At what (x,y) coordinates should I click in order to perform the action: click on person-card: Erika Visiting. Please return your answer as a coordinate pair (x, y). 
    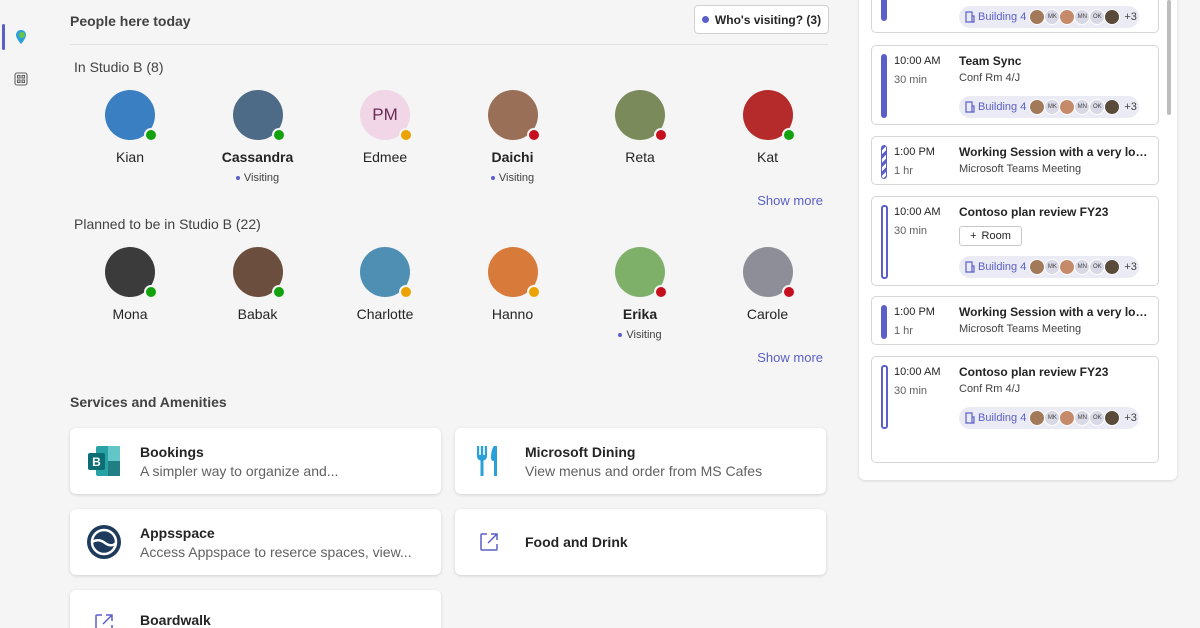
    Looking at the image, I should click on (640, 294).